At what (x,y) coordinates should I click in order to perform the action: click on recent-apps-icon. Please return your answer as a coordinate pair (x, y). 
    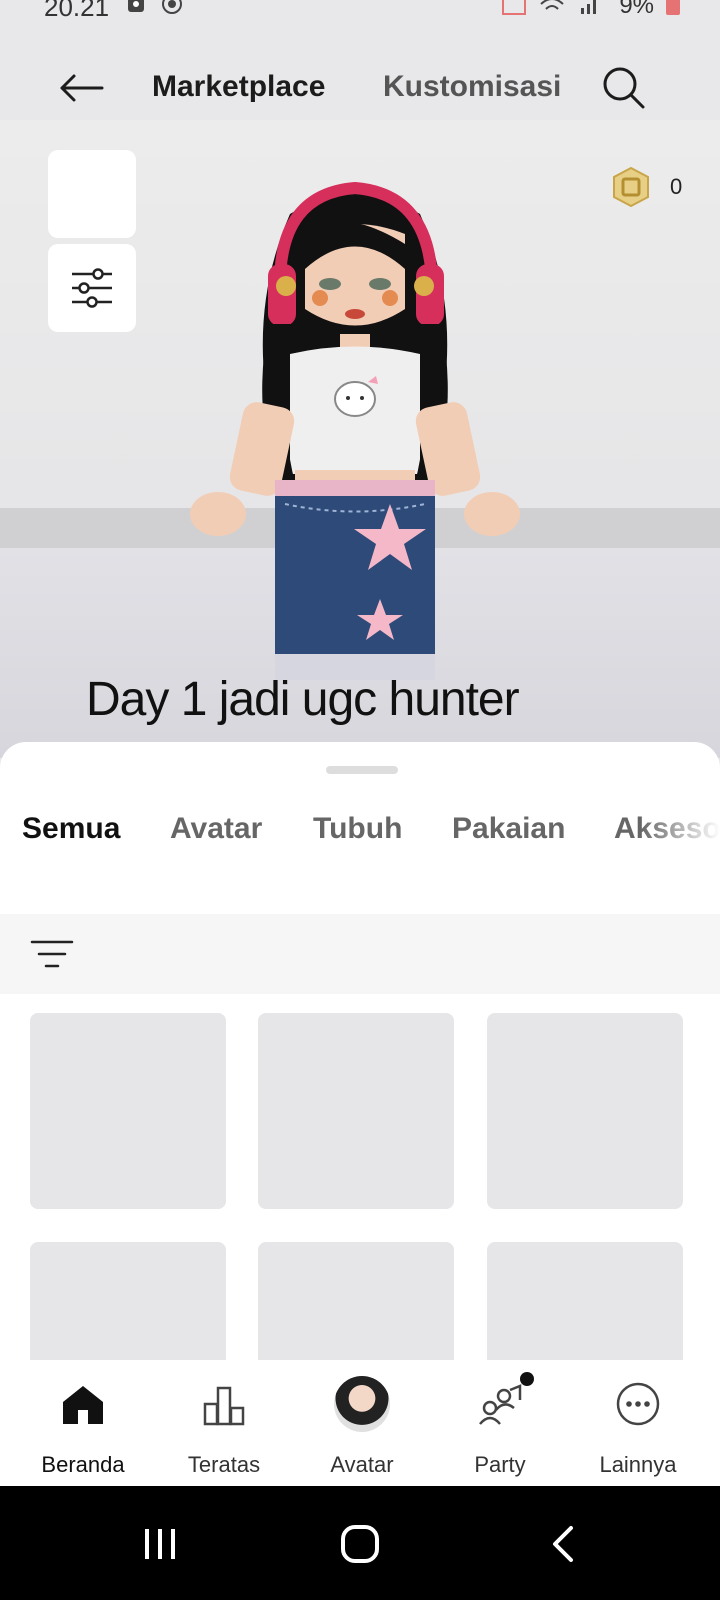
    Looking at the image, I should click on (160, 1544).